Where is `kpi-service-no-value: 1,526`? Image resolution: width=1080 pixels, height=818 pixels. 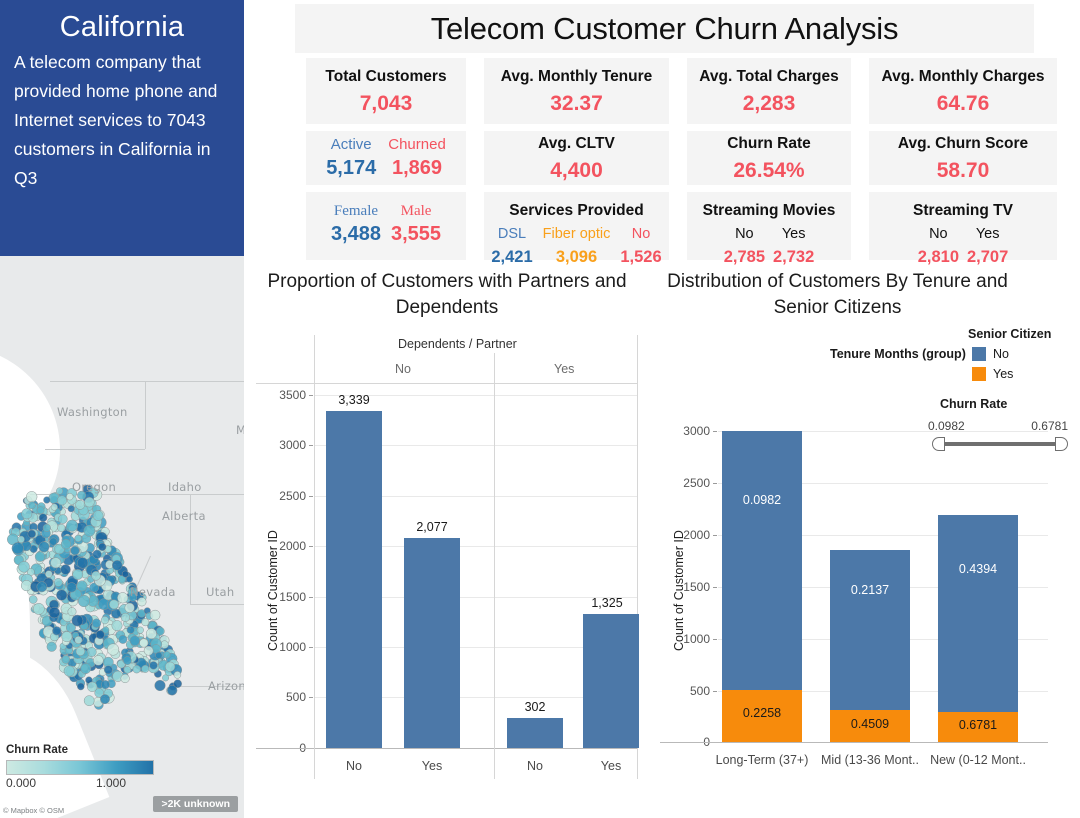
kpi-service-no-value: 1,526 is located at coordinates (641, 257).